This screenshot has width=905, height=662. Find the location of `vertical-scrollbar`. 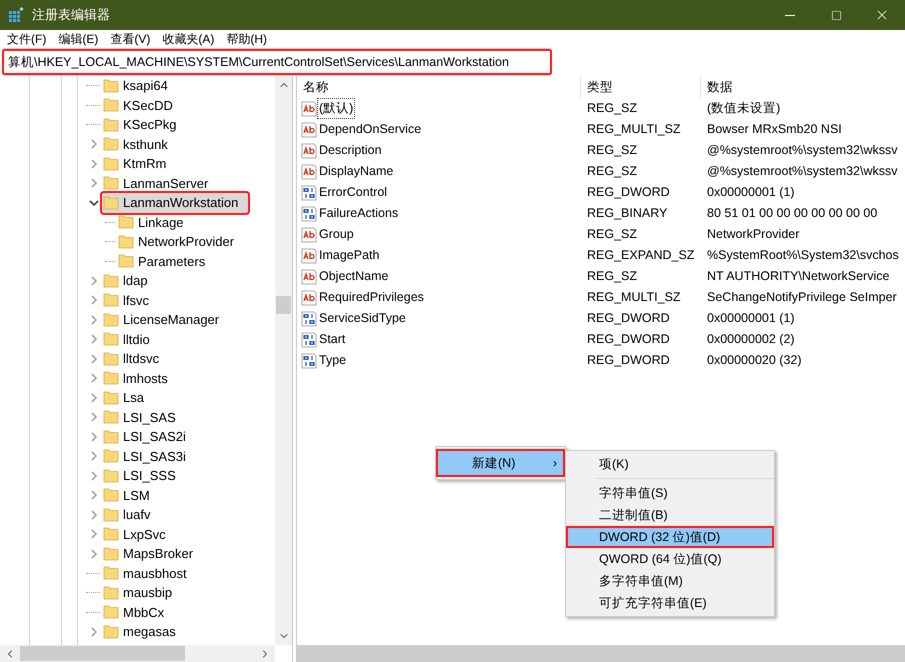

vertical-scrollbar is located at coordinates (283, 360).